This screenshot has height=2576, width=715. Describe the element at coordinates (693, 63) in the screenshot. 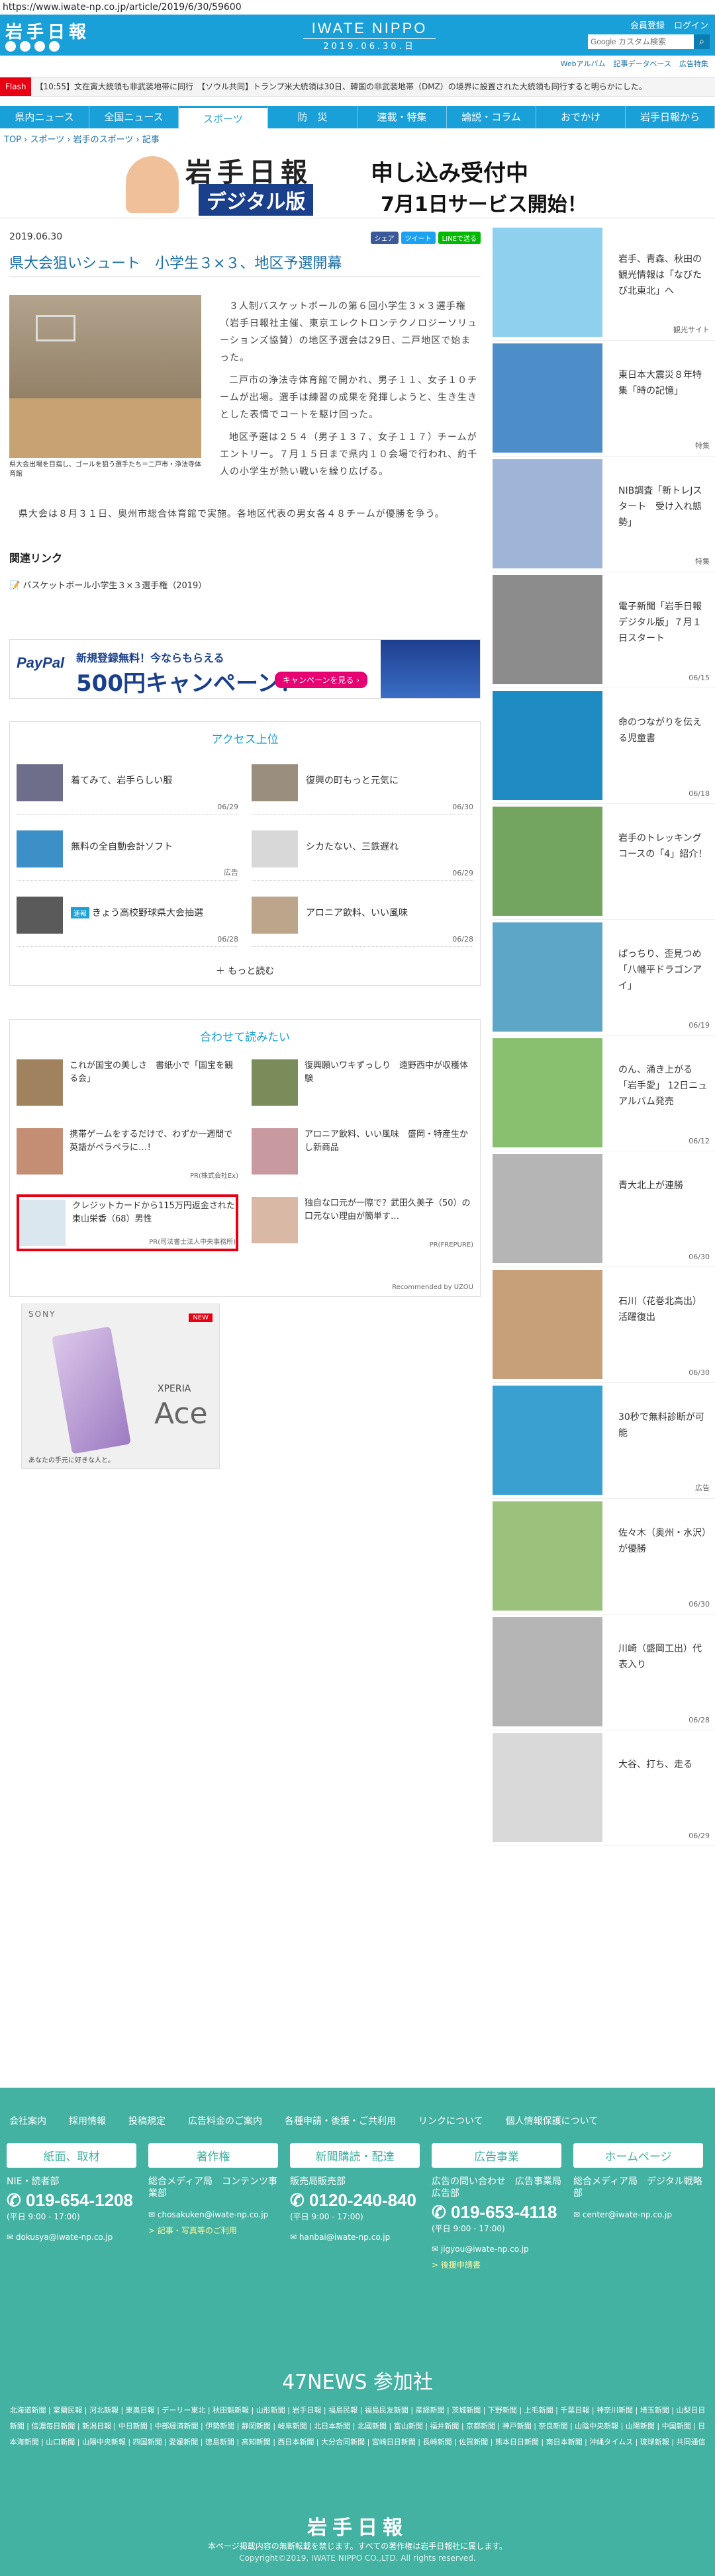

I see `ad-feature-link: 広告特集` at that location.